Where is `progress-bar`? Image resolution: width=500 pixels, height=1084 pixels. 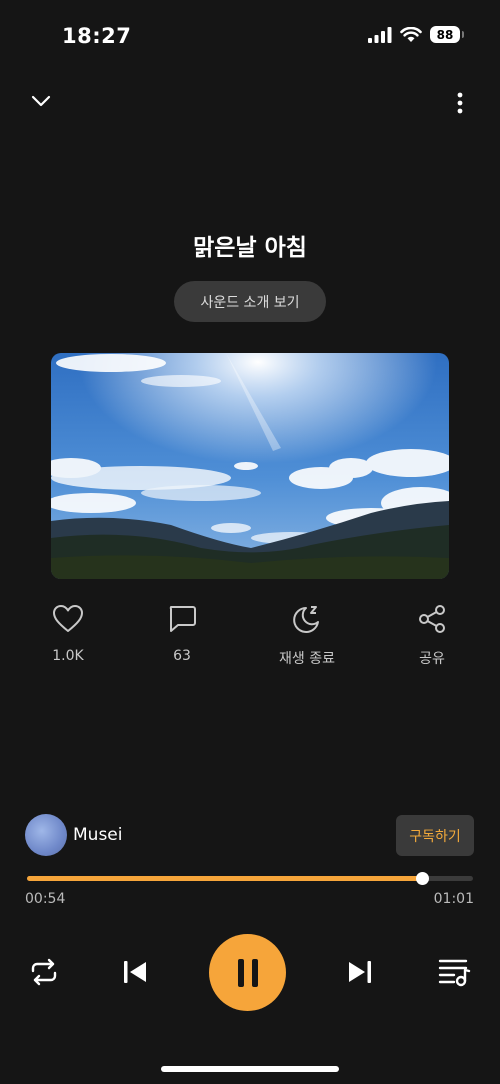 progress-bar is located at coordinates (250, 878).